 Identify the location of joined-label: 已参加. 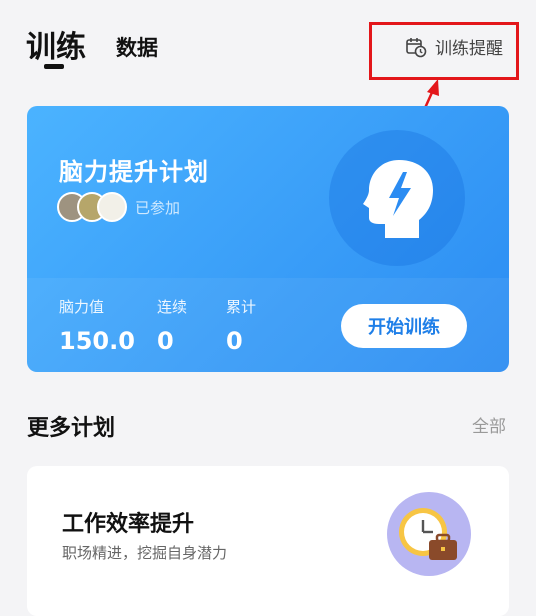
(158, 207).